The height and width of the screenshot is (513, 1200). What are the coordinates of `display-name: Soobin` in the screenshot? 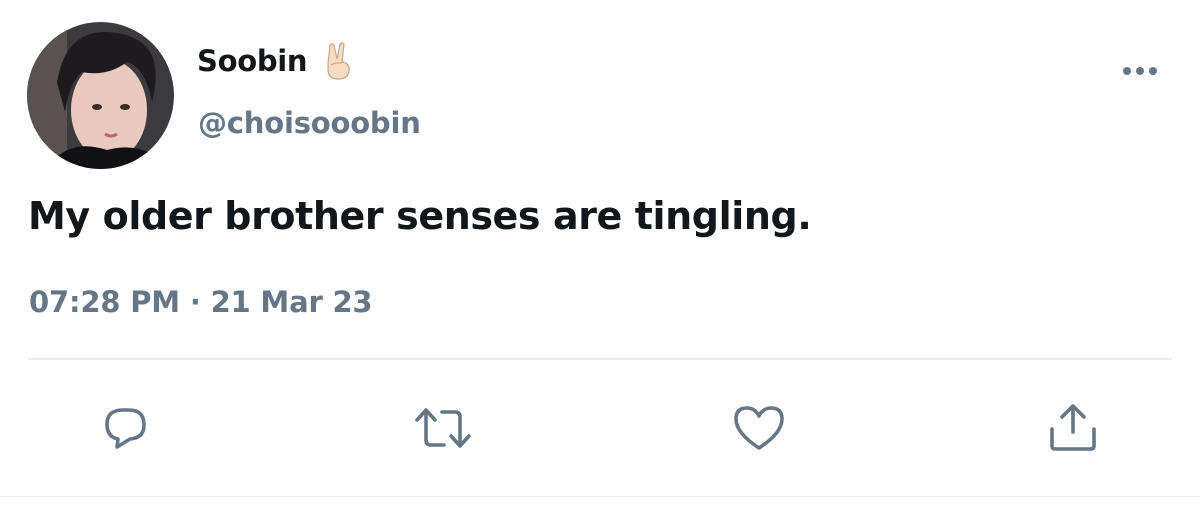 It's located at (252, 61).